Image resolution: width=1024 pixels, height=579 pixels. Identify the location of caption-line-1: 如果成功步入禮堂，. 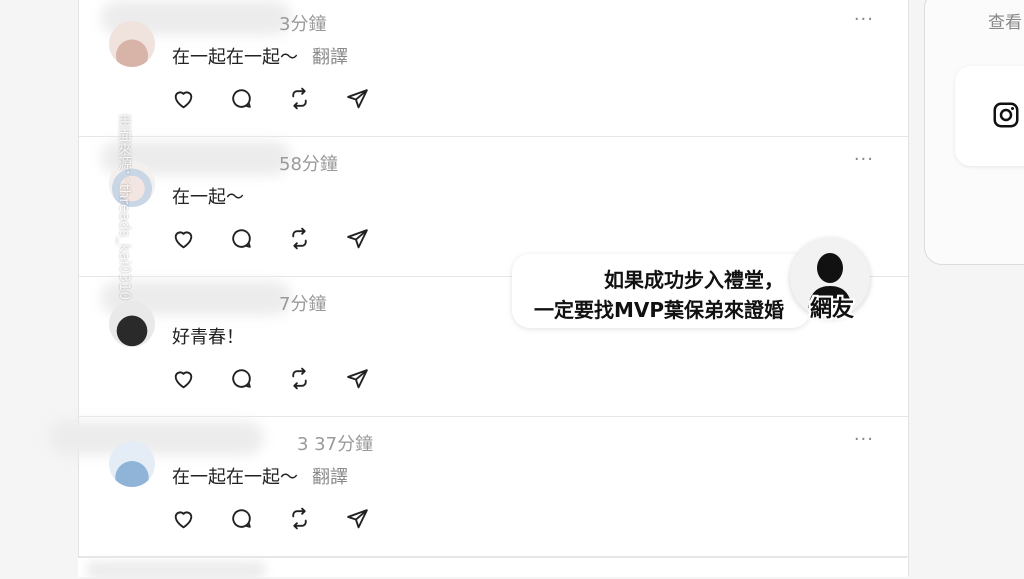
(694, 280).